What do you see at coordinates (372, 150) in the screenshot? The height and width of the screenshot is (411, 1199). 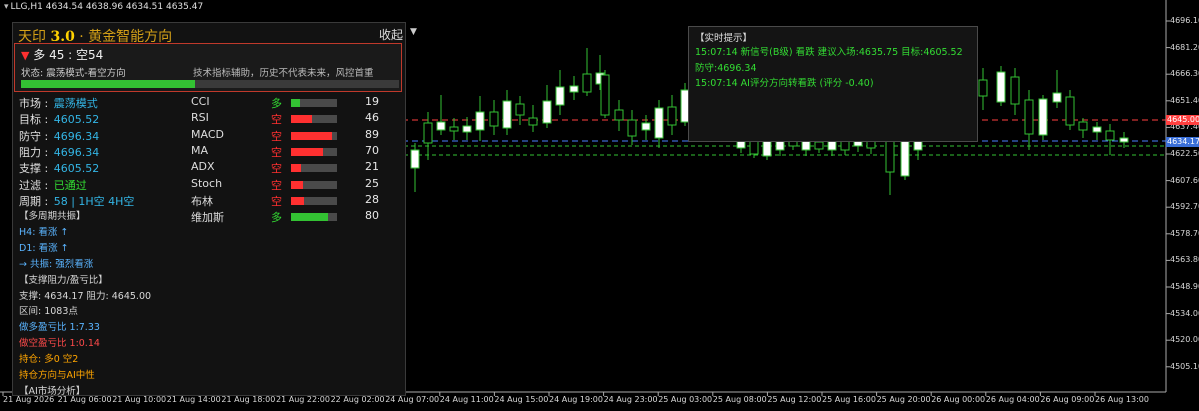 I see `indicator-value: 70` at bounding box center [372, 150].